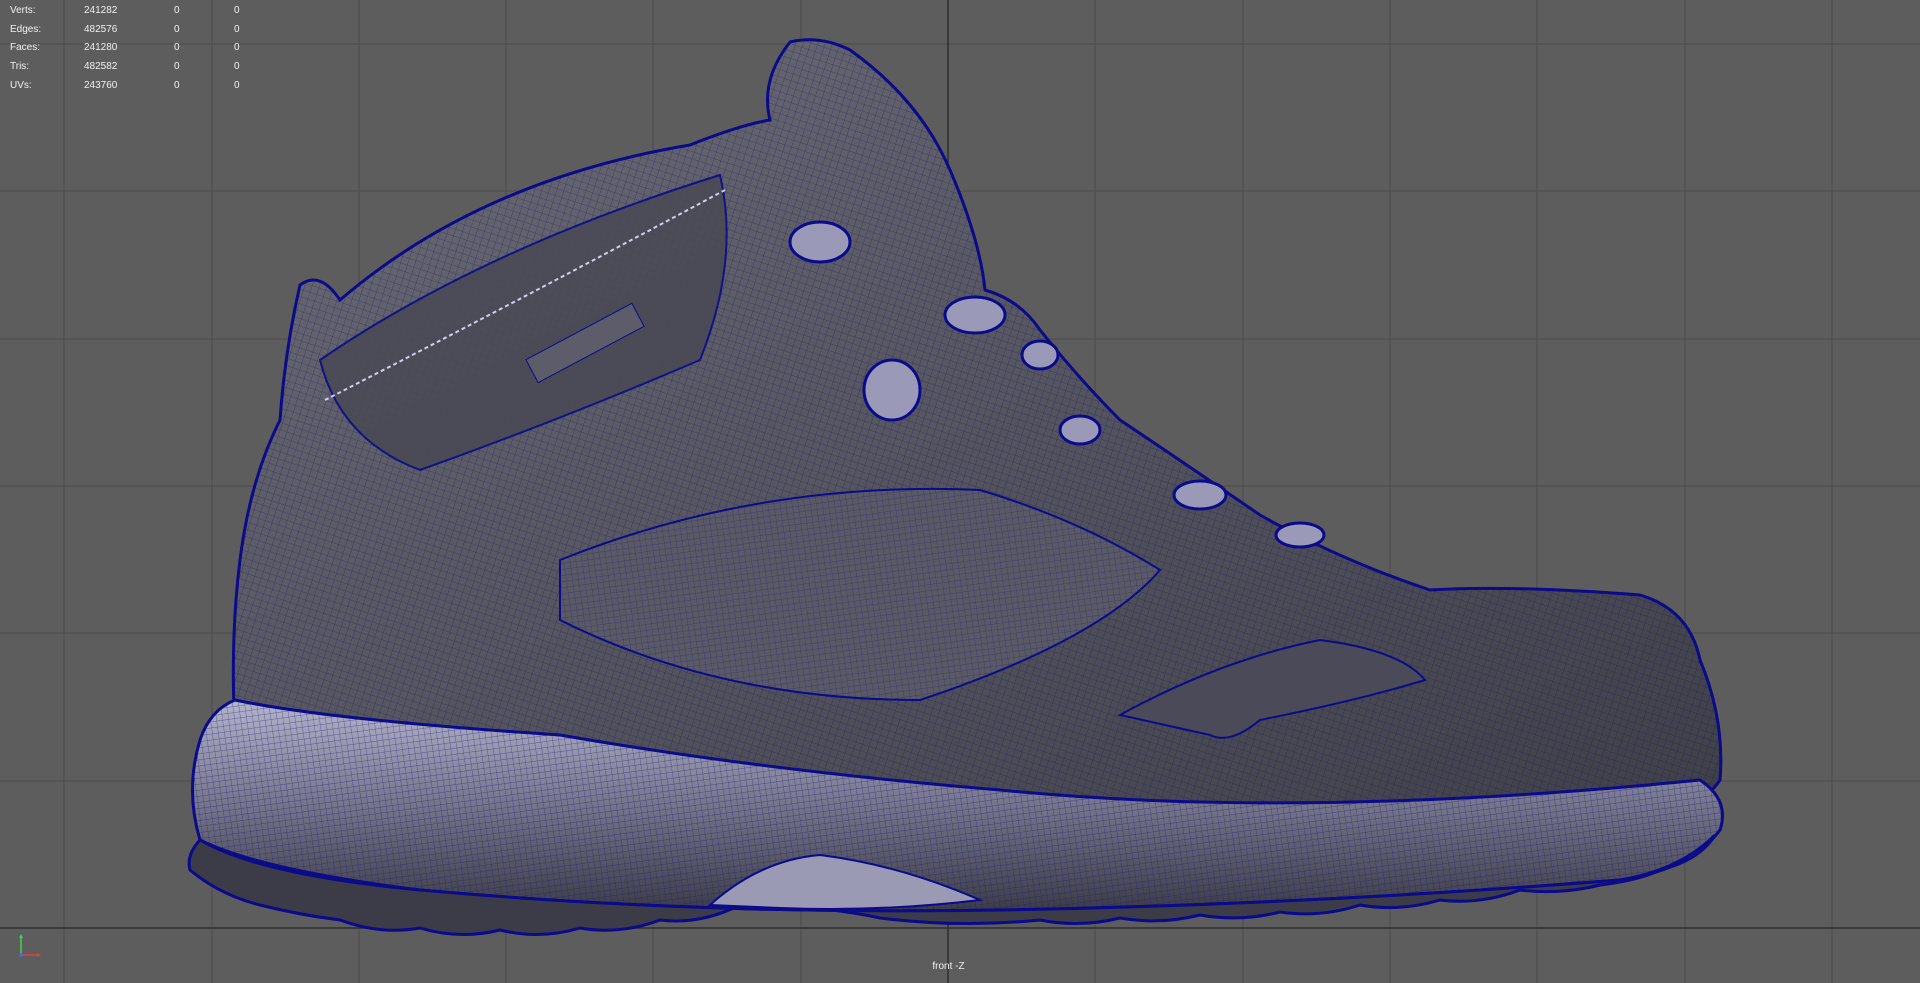  I want to click on hud-value: 241282, so click(101, 10).